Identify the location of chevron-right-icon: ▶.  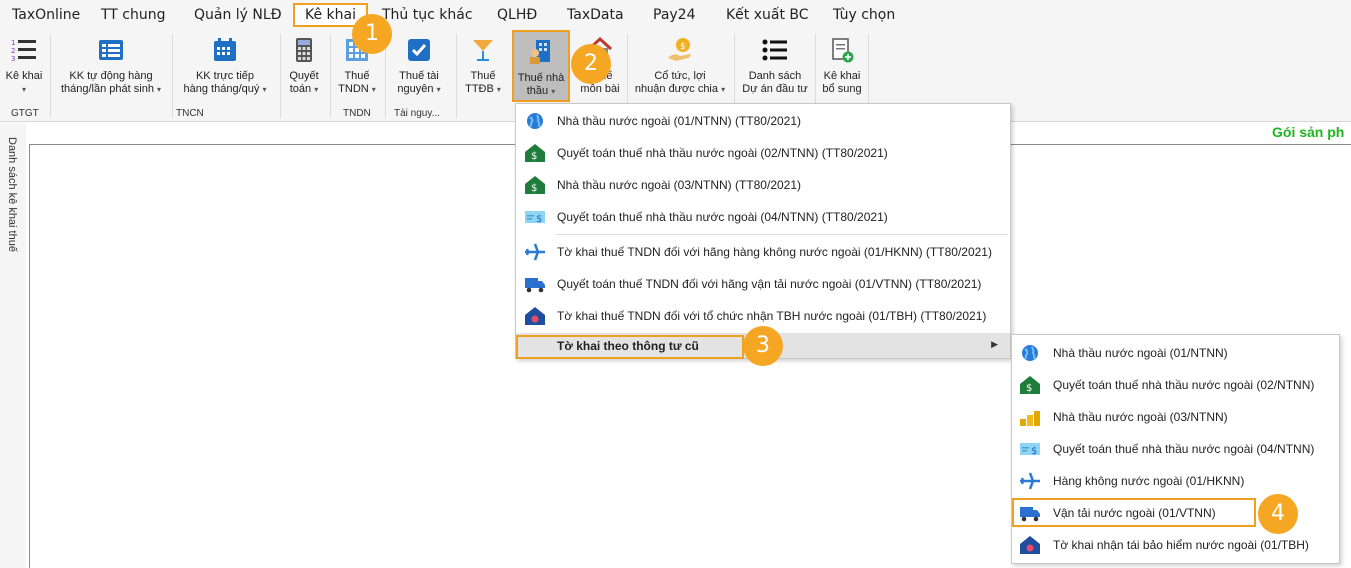
(994, 344).